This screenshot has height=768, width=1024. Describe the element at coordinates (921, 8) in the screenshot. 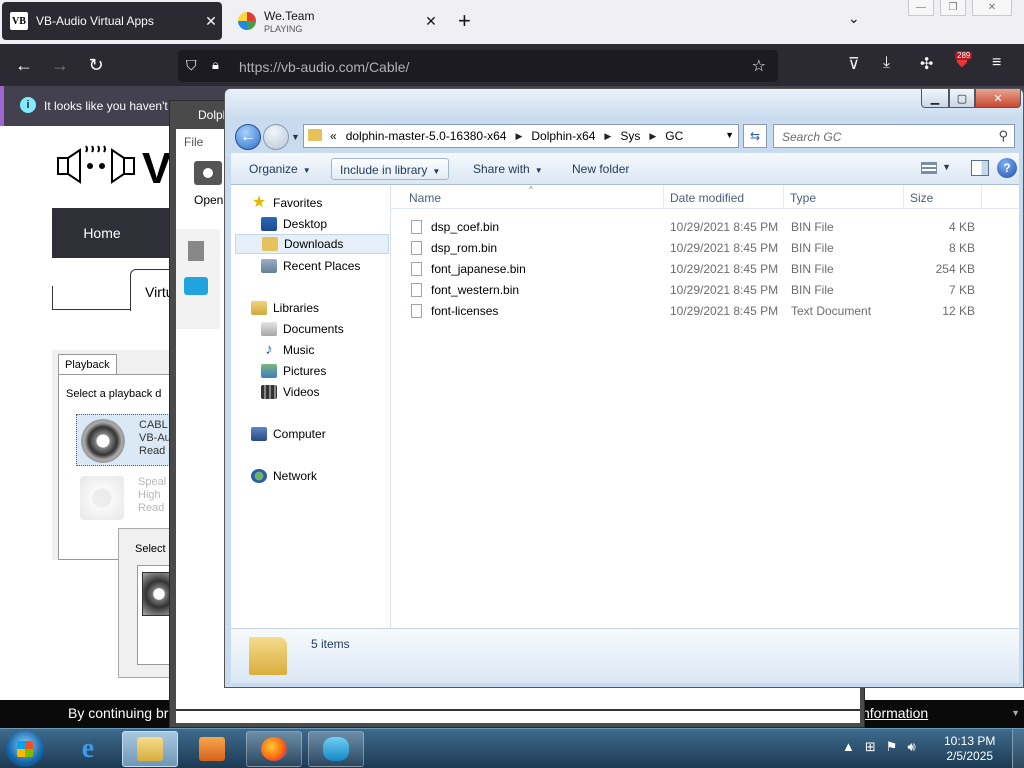

I see `minimize-icon: —` at that location.